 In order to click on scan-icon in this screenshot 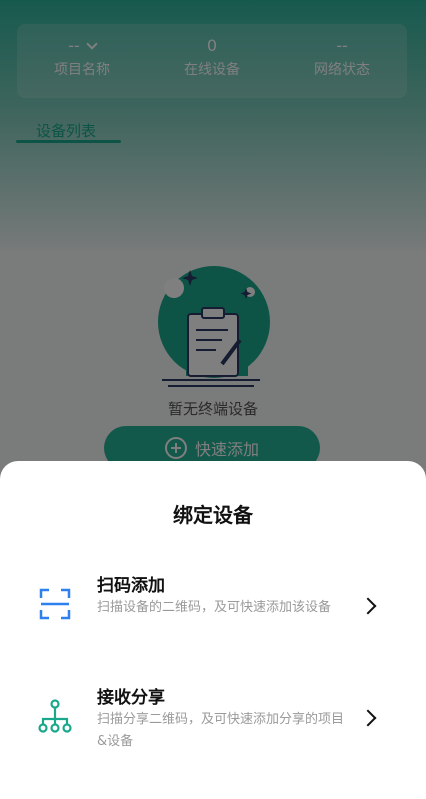, I will do `click(55, 604)`.